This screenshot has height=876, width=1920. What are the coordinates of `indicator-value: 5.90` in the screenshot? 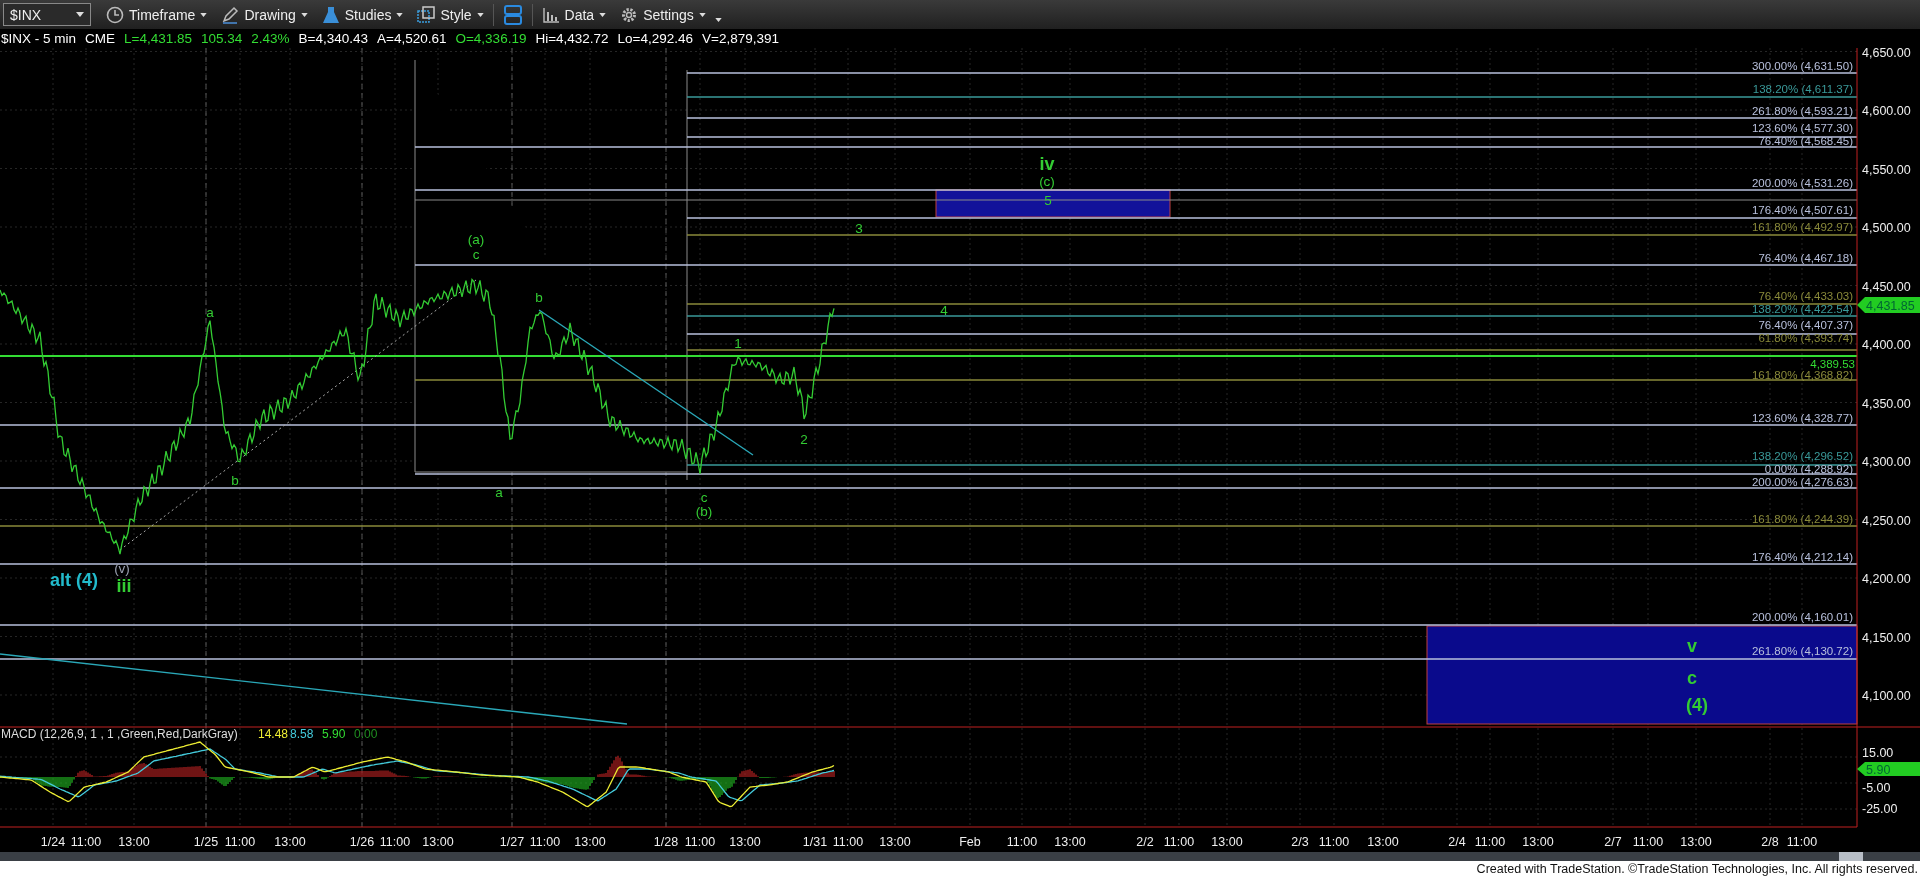 It's located at (334, 734).